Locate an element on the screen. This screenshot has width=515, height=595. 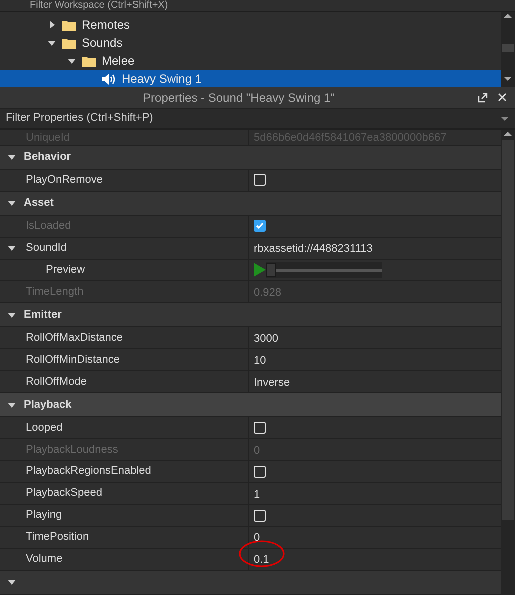
group-header: Emitter is located at coordinates (250, 315).